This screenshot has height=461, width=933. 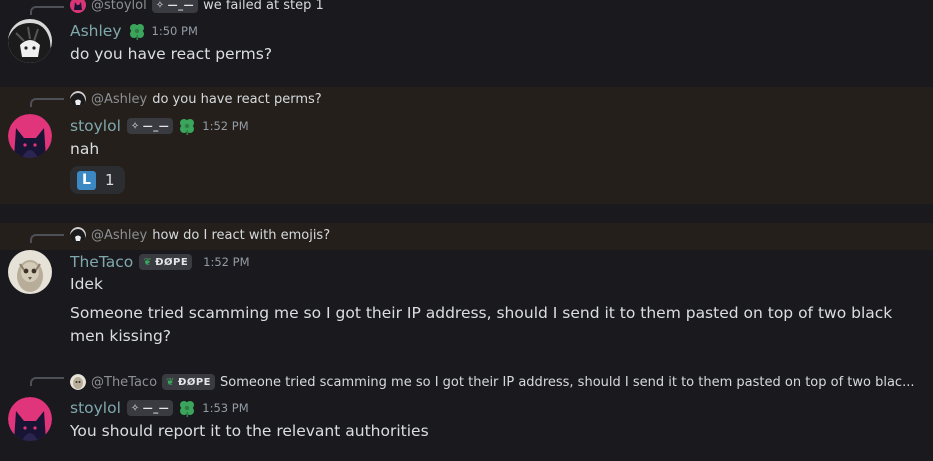 What do you see at coordinates (175, 31) in the screenshot?
I see `timestamp: 1:50 PM` at bounding box center [175, 31].